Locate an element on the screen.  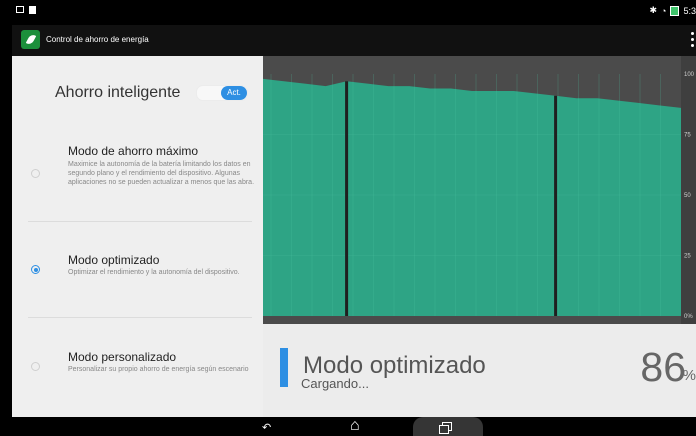
y-axis-tick-label: 75 is located at coordinates (687, 136).